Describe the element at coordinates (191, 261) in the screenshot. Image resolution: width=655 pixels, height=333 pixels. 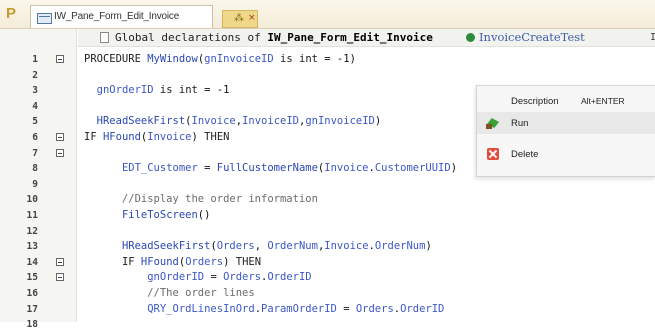
I see `code-text: IF HFound(Orders) THEN` at that location.